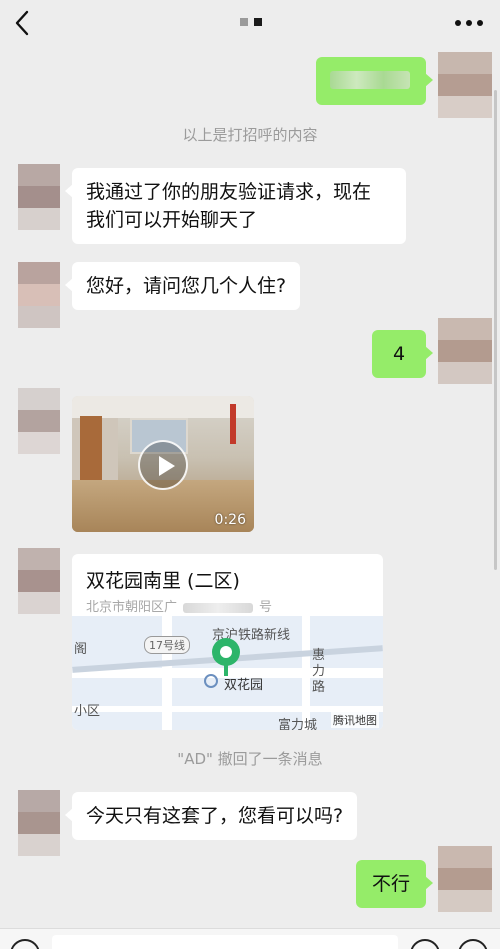 Image resolution: width=500 pixels, height=949 pixels. I want to click on home-icon, so click(211, 681).